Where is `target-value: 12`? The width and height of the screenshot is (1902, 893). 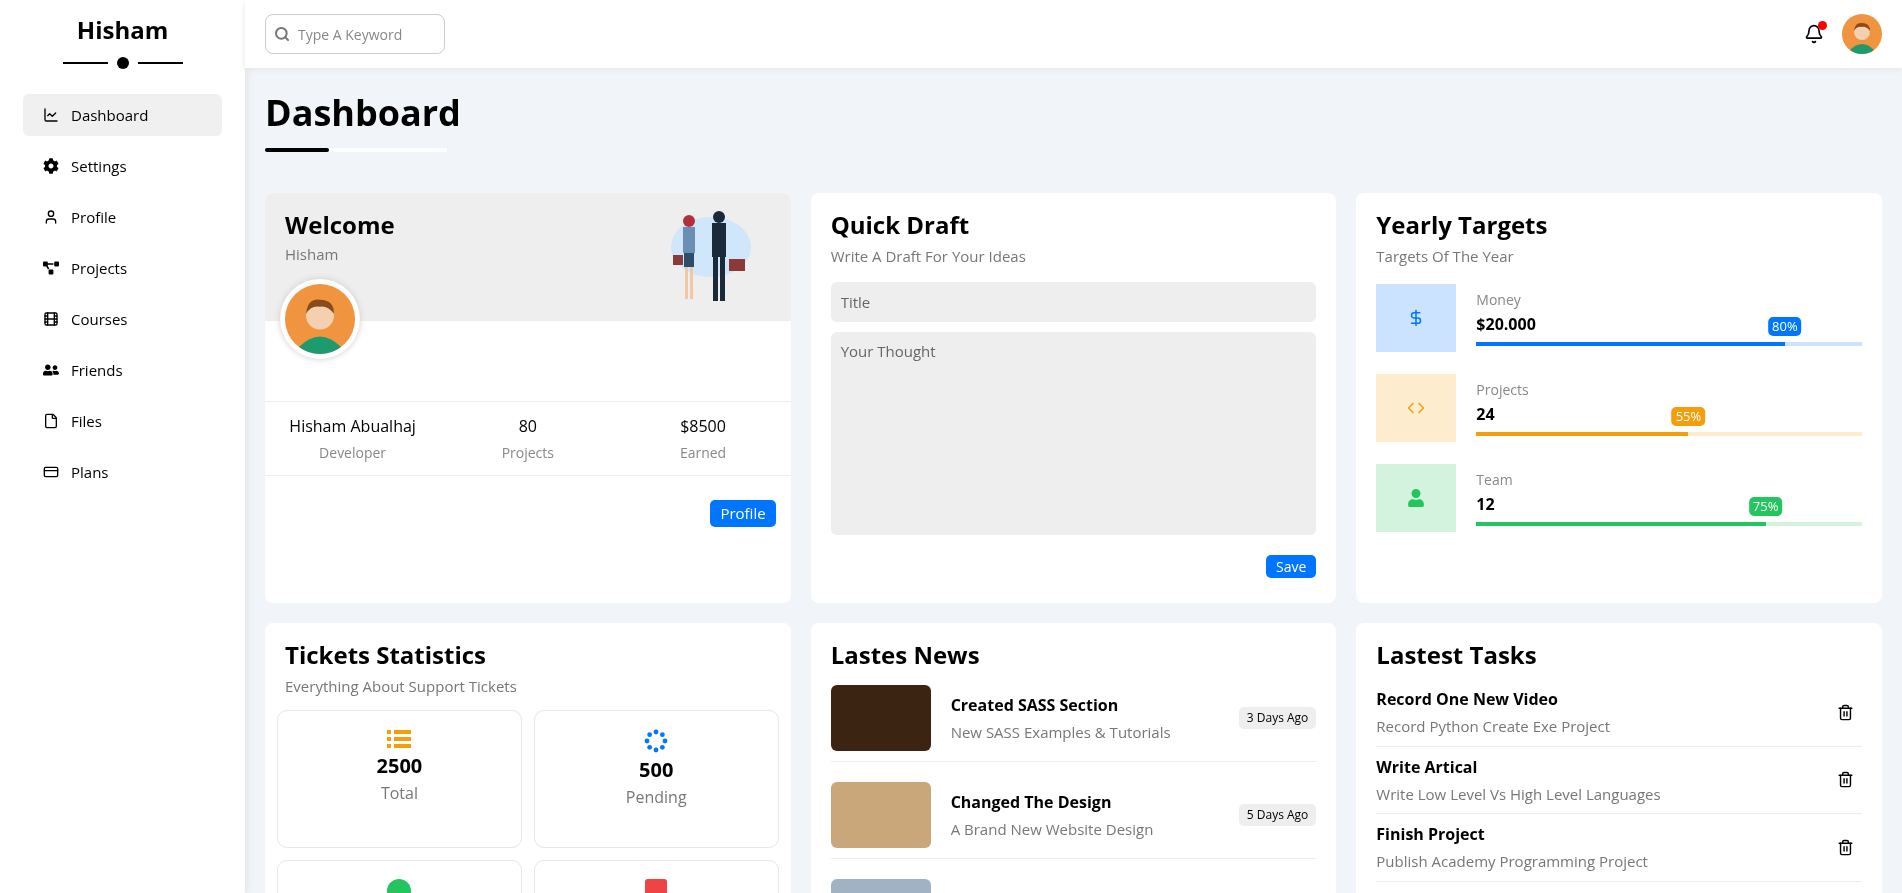
target-value: 12 is located at coordinates (1485, 504).